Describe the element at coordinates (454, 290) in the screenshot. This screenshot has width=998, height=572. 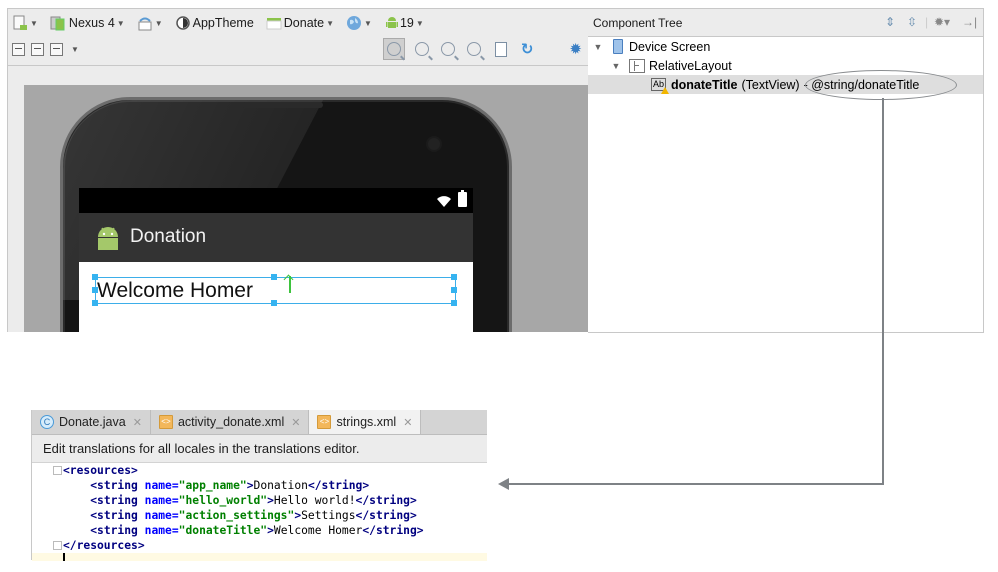
I see `resize-handle-right` at that location.